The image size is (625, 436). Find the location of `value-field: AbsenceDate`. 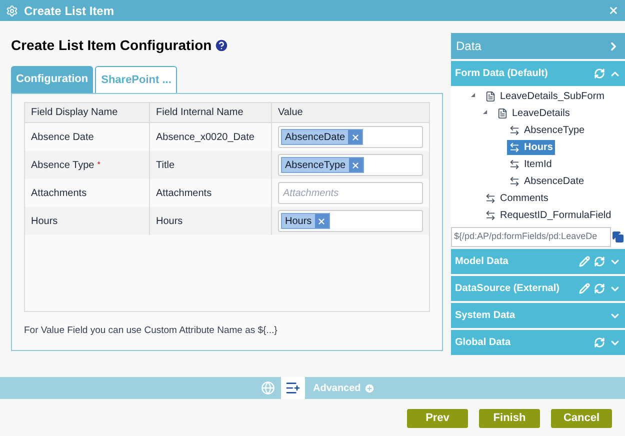

value-field: AbsenceDate is located at coordinates (350, 137).